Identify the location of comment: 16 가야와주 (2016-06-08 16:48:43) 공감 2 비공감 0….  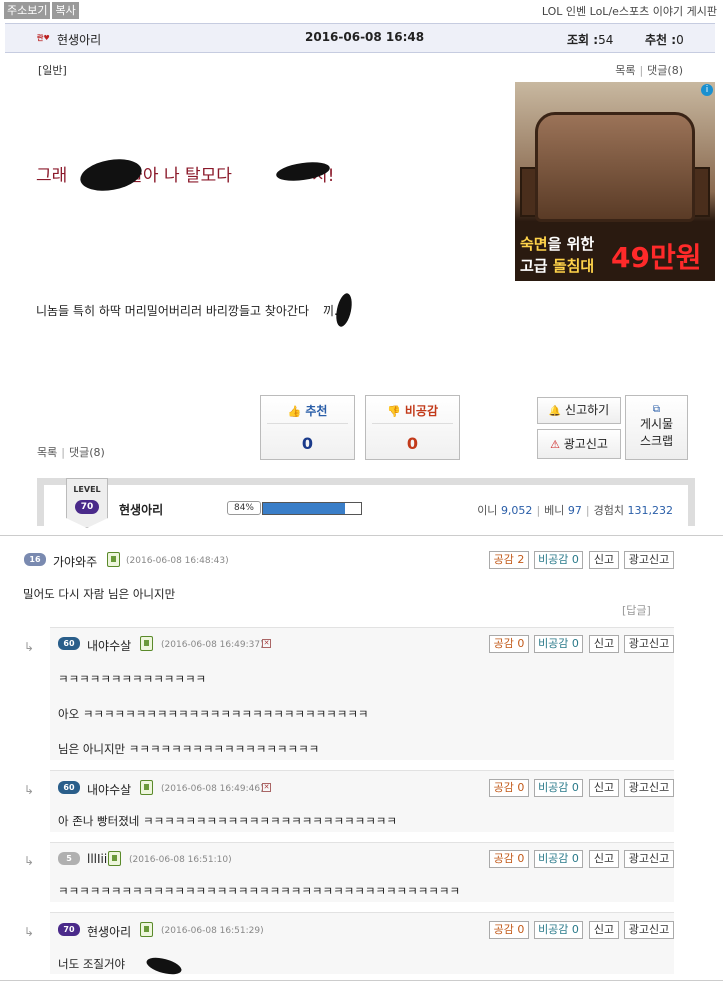
(347, 584).